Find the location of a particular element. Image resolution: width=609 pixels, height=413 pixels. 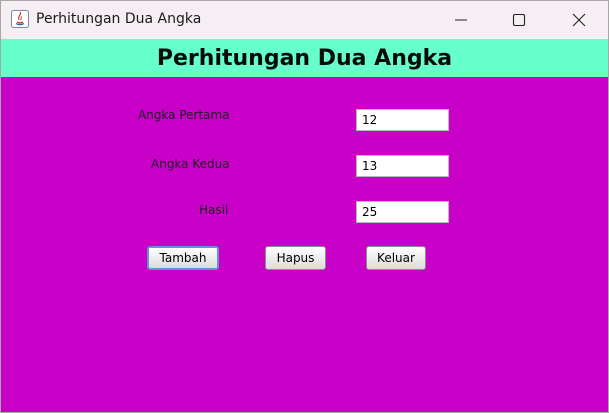

first-number-input is located at coordinates (402, 120).